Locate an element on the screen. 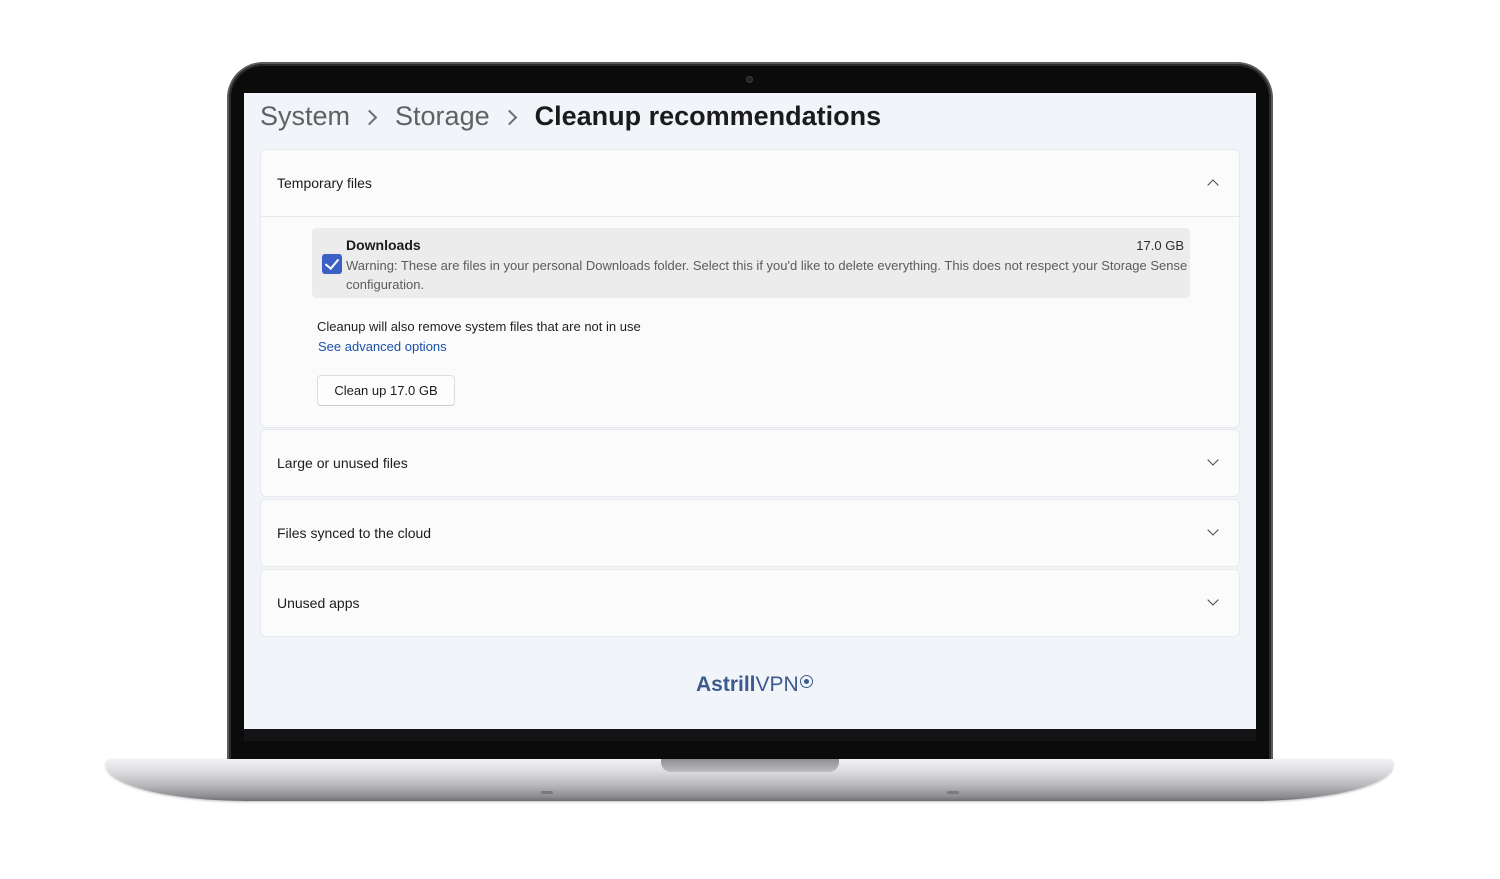  section-title: Unused apps is located at coordinates (318, 603).